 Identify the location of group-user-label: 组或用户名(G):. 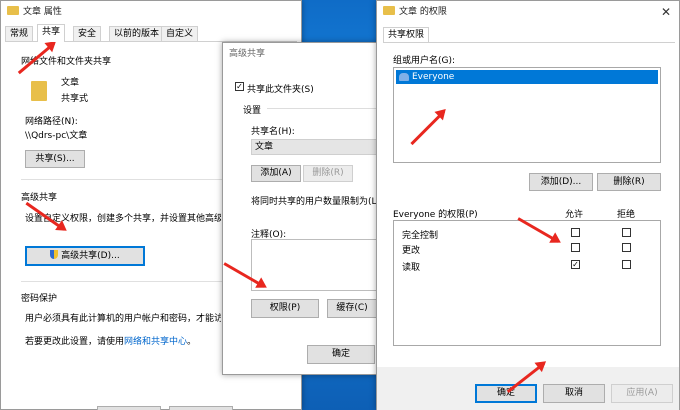
(424, 61).